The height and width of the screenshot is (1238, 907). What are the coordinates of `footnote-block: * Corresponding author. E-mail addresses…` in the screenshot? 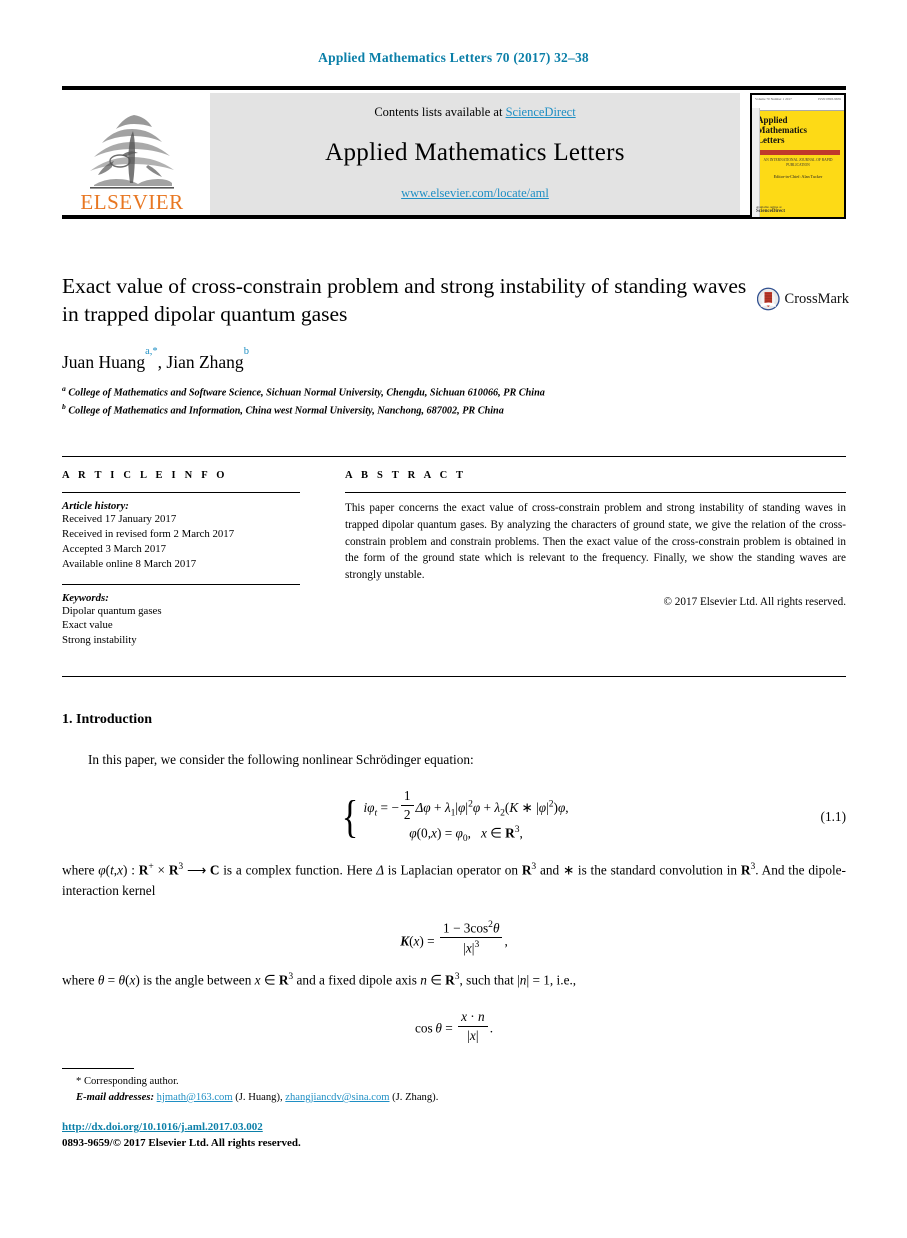 It's located at (418, 1090).